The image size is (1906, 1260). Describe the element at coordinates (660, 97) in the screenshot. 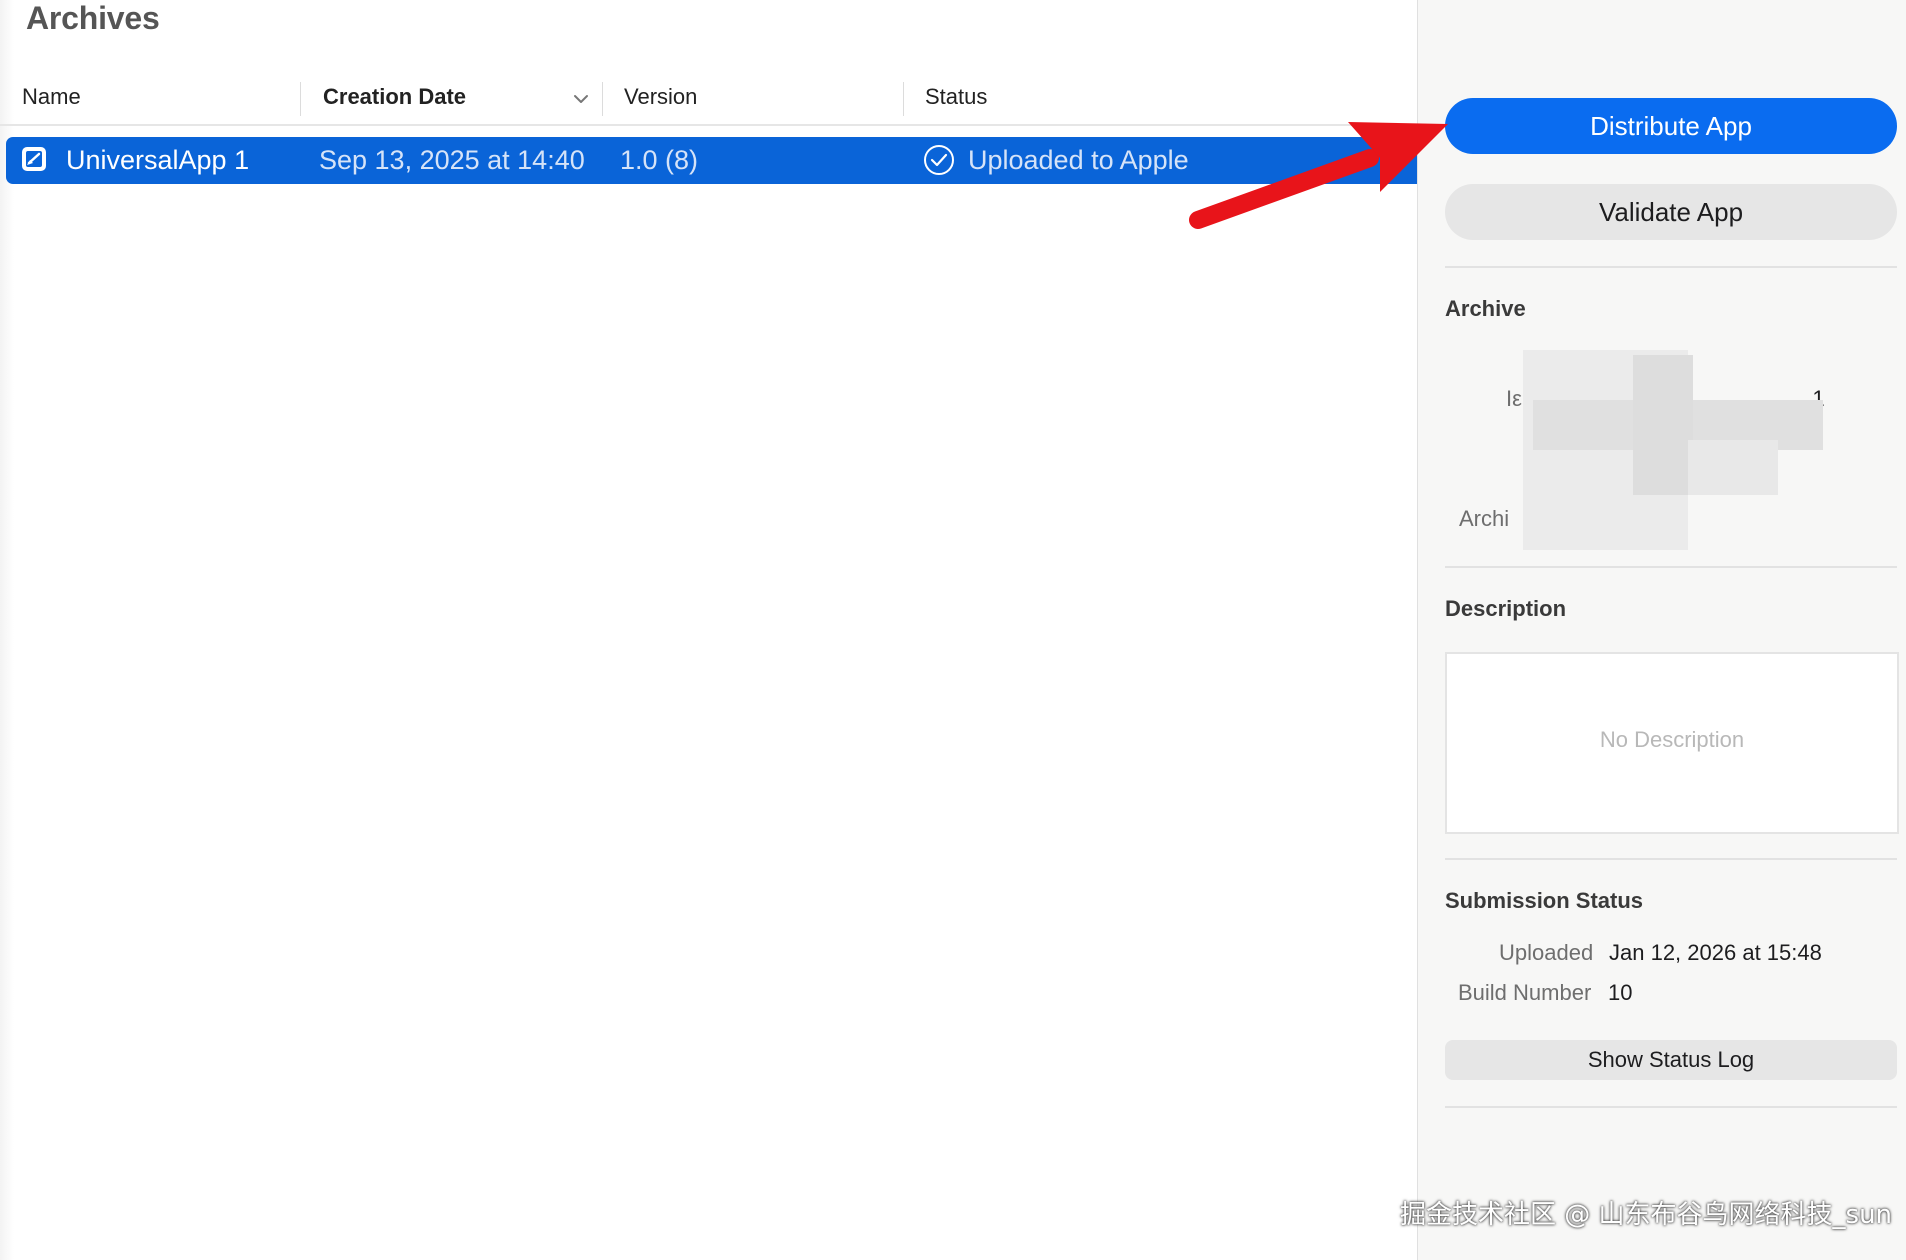

I see `column-header-version: Version` at that location.